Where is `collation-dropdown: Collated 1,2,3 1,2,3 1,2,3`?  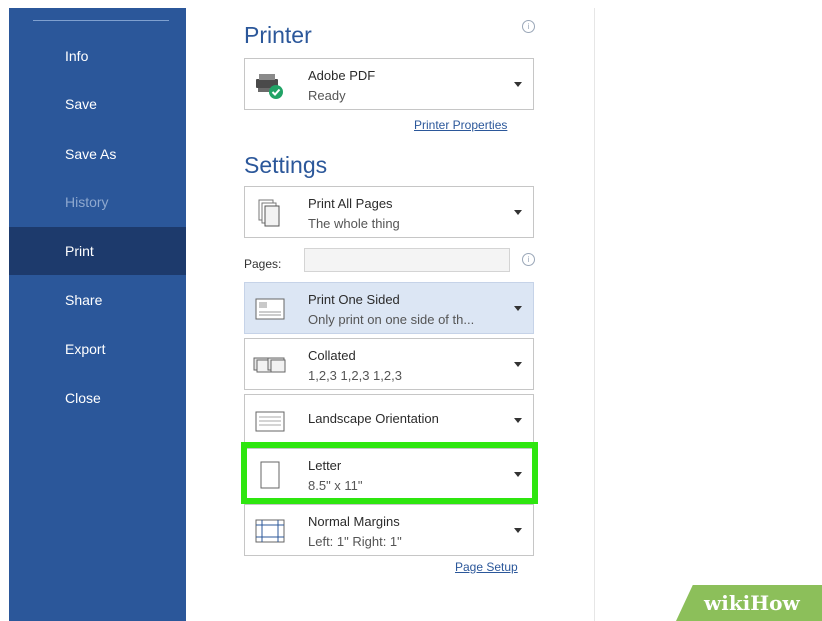 collation-dropdown: Collated 1,2,3 1,2,3 1,2,3 is located at coordinates (389, 364).